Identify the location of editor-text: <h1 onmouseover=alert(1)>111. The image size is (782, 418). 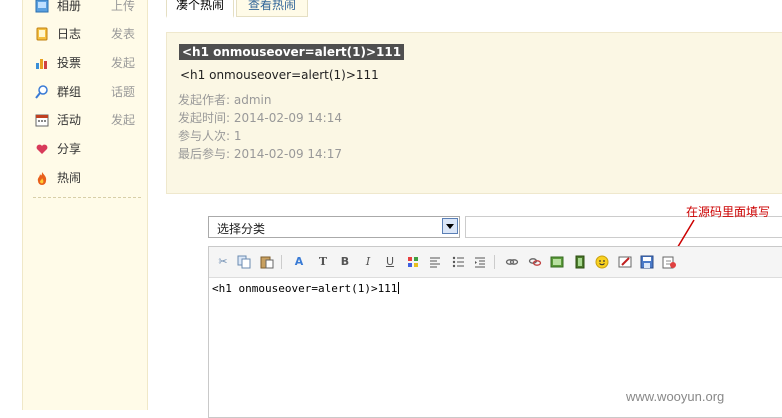
(305, 288).